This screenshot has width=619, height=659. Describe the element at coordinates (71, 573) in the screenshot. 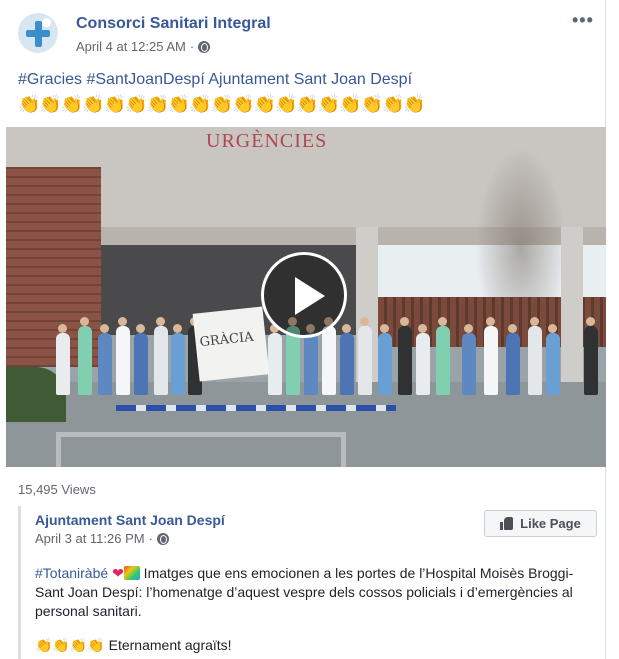

I see `hashtag-link: #Totaniràbé` at that location.